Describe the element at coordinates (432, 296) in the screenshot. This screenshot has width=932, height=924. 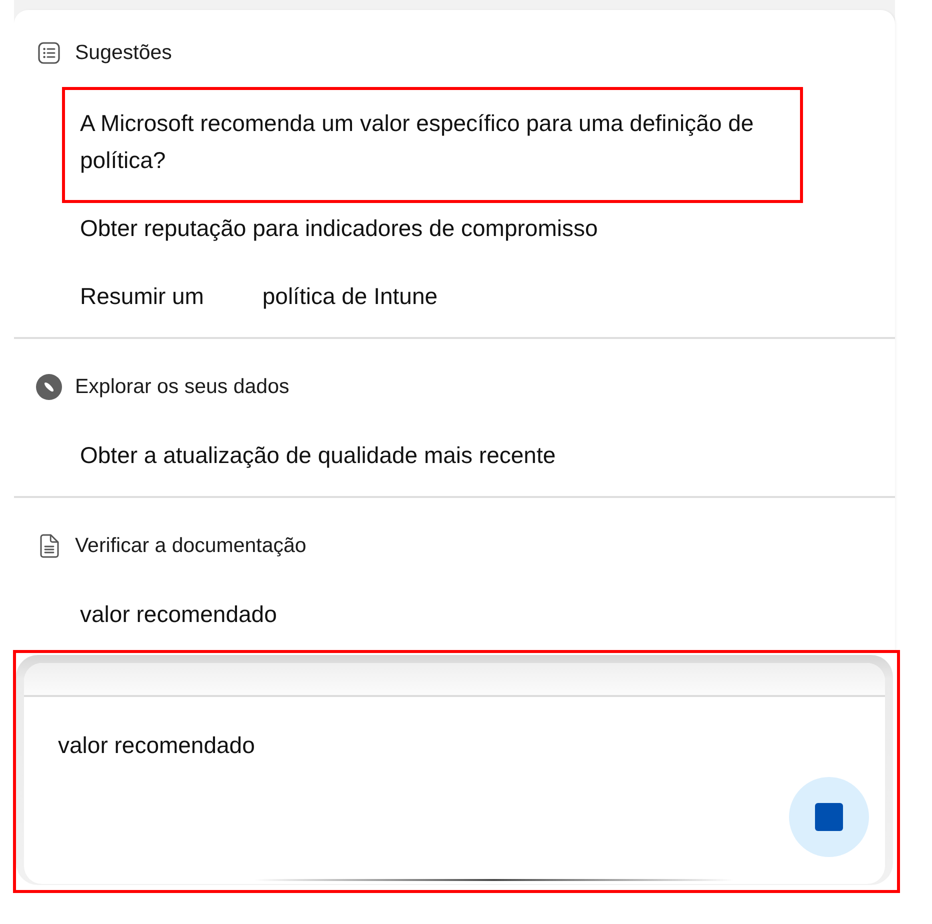
I see `suggestion-item: Resumir um política de Intune` at that location.